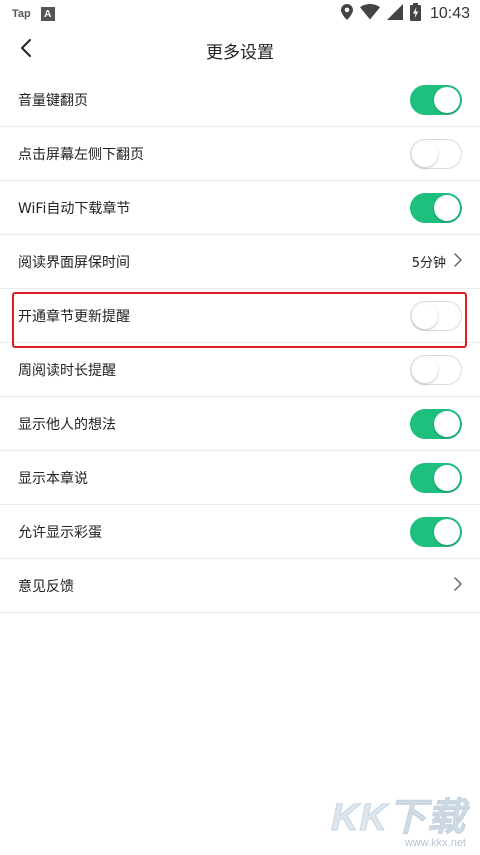  I want to click on chevron-left-icon, so click(26, 50).